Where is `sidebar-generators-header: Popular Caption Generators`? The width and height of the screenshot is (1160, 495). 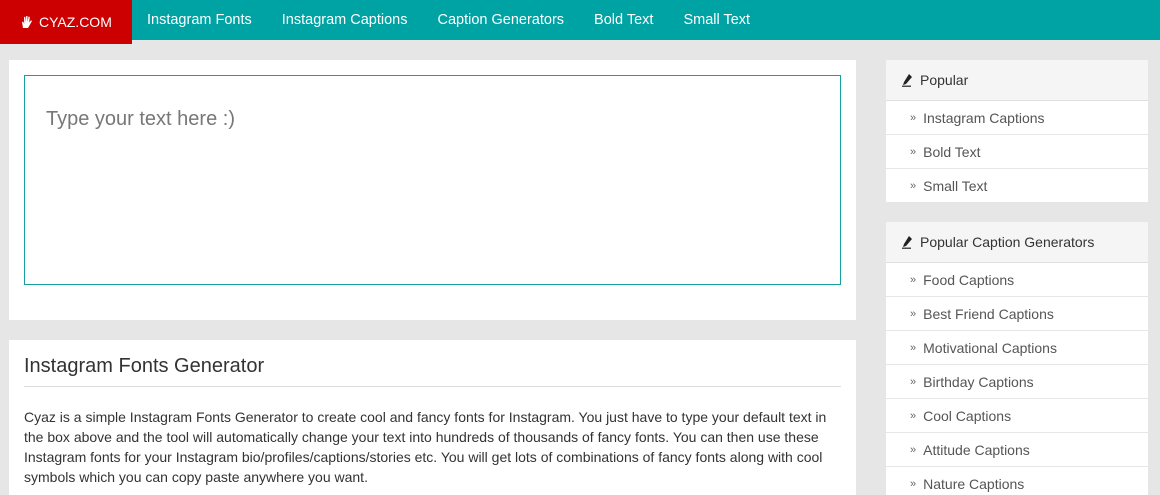 sidebar-generators-header: Popular Caption Generators is located at coordinates (1017, 242).